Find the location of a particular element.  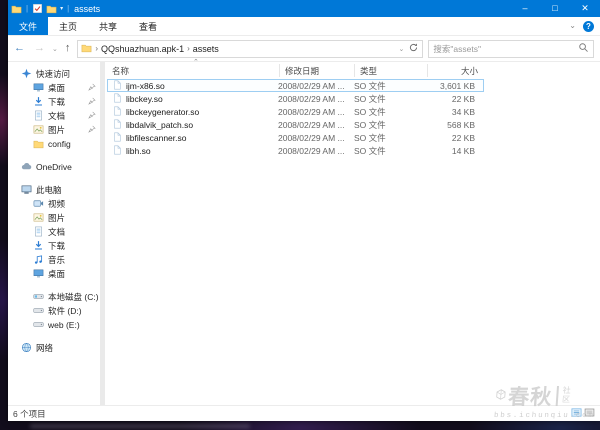

sidebar-item-label: config is located at coordinates (59, 144).